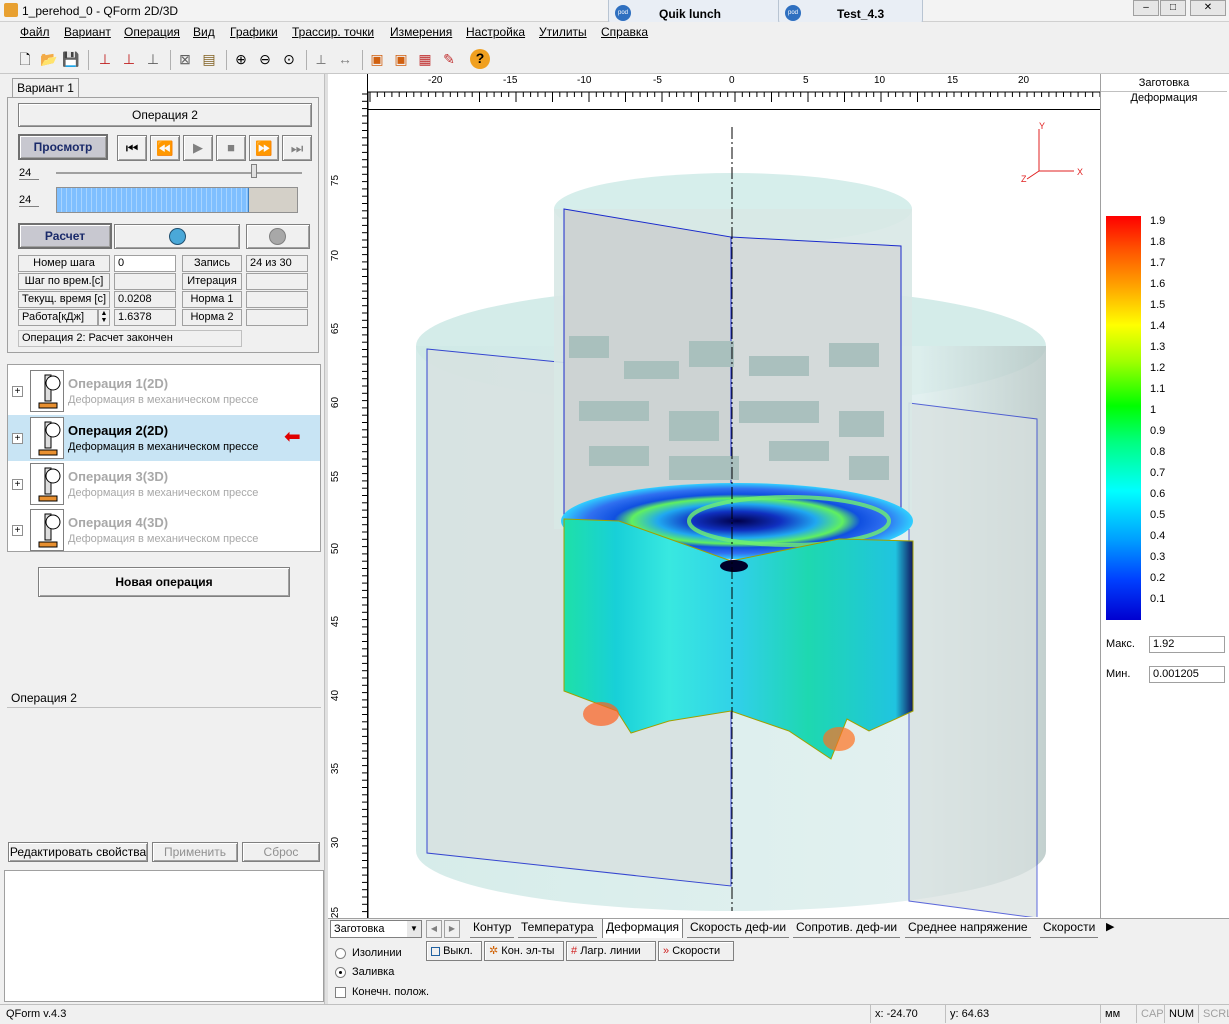 The height and width of the screenshot is (1024, 1229). Describe the element at coordinates (1173, 8) in the screenshot. I see `maximize-button: □` at that location.